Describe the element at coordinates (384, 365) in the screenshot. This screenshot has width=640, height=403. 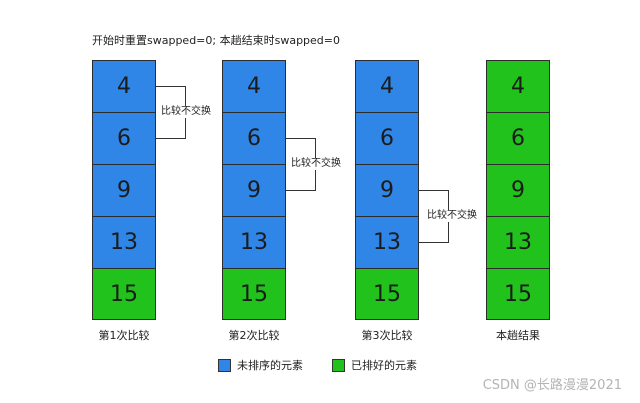
I see `legend-label-sorted: 已排好的元素` at that location.